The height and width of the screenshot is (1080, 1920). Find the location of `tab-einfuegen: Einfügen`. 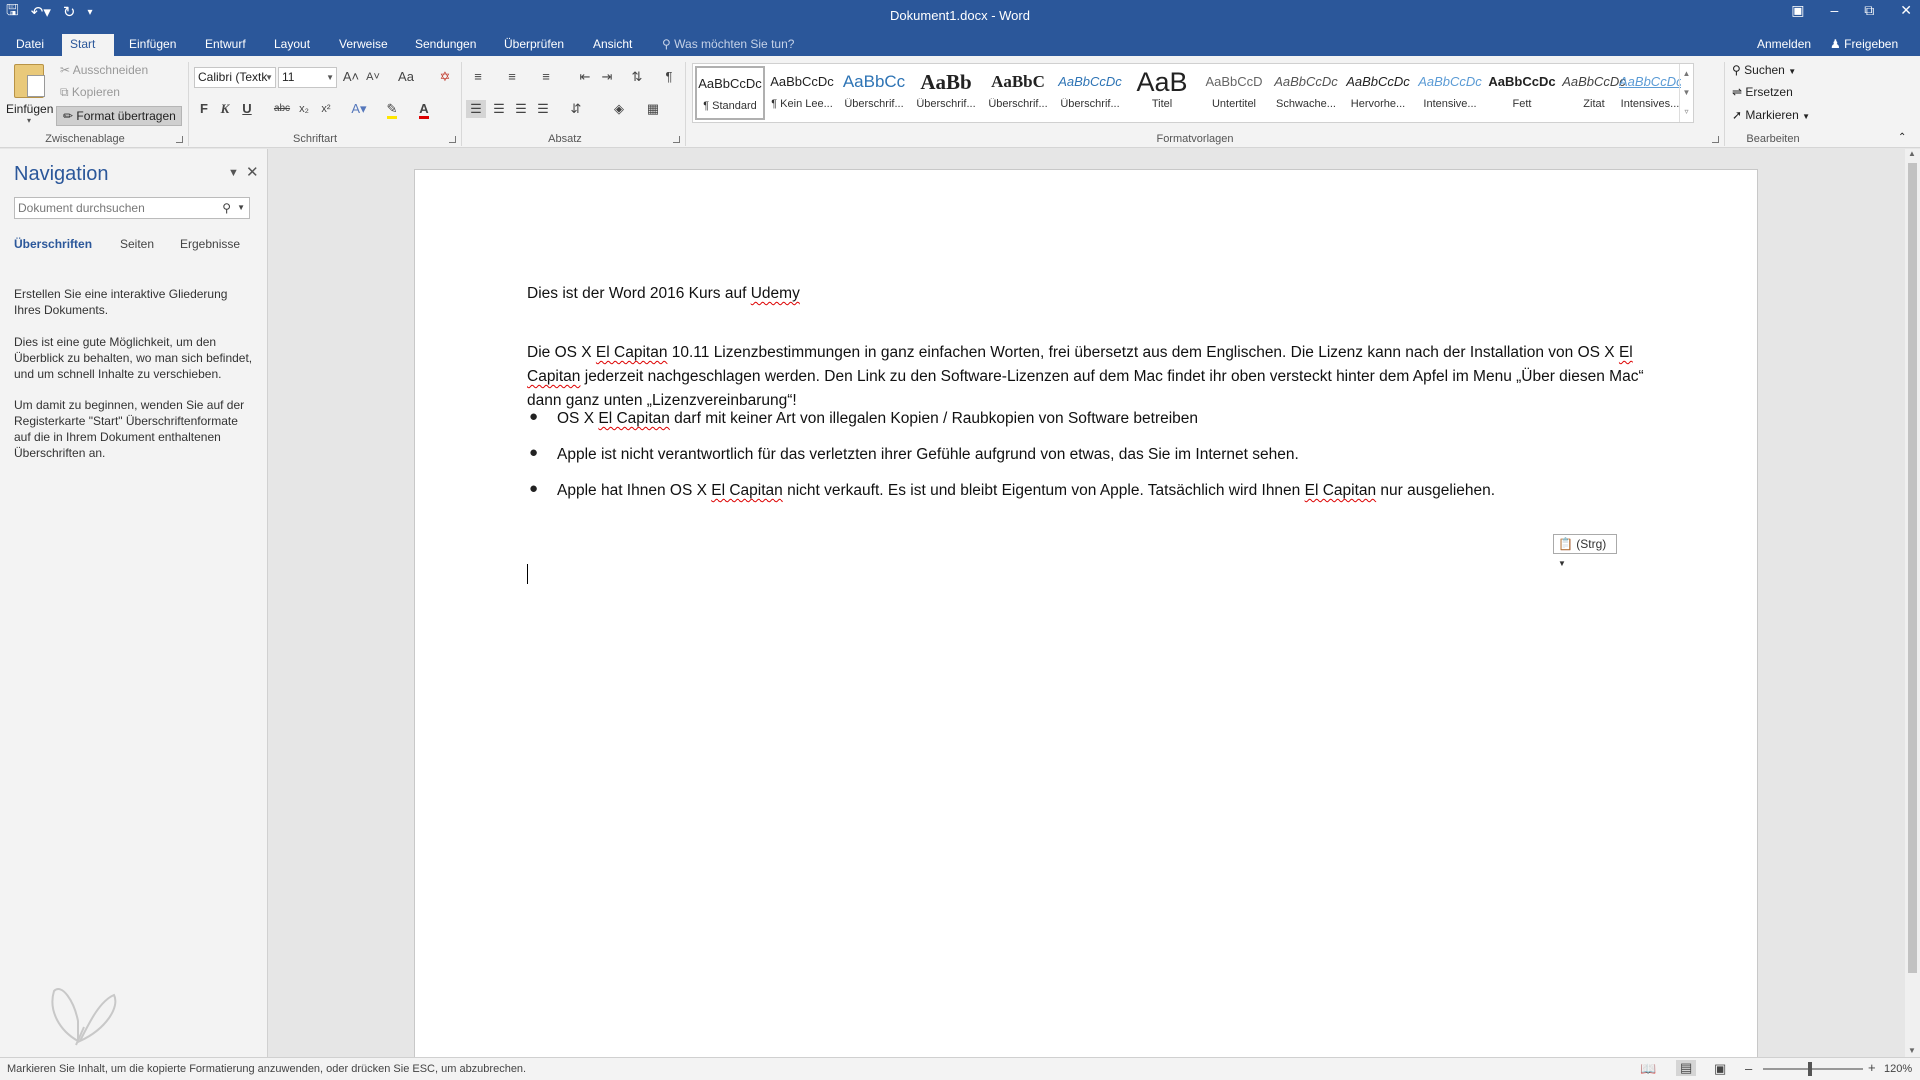

tab-einfuegen: Einfügen is located at coordinates (152, 45).